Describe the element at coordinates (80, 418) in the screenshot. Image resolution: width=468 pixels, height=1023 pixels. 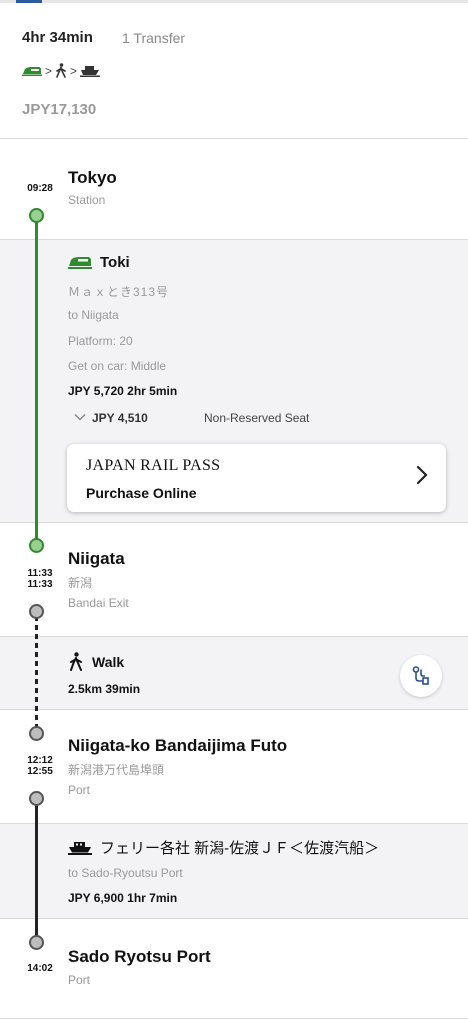
I see `chevron-down-icon` at that location.